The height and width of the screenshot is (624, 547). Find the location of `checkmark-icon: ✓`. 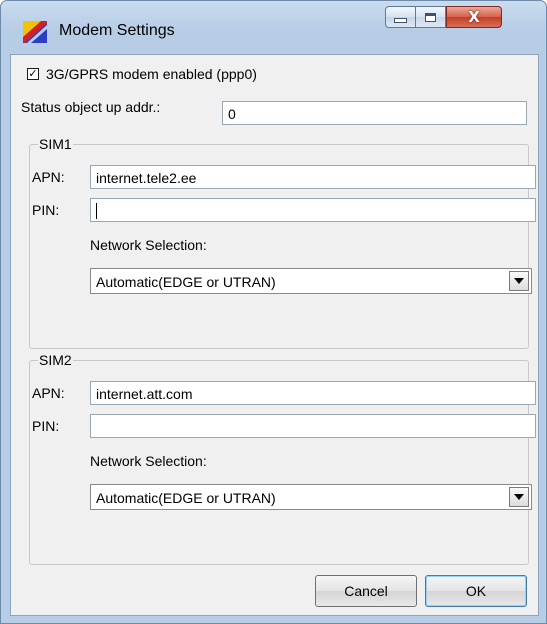

checkmark-icon: ✓ is located at coordinates (33, 73).